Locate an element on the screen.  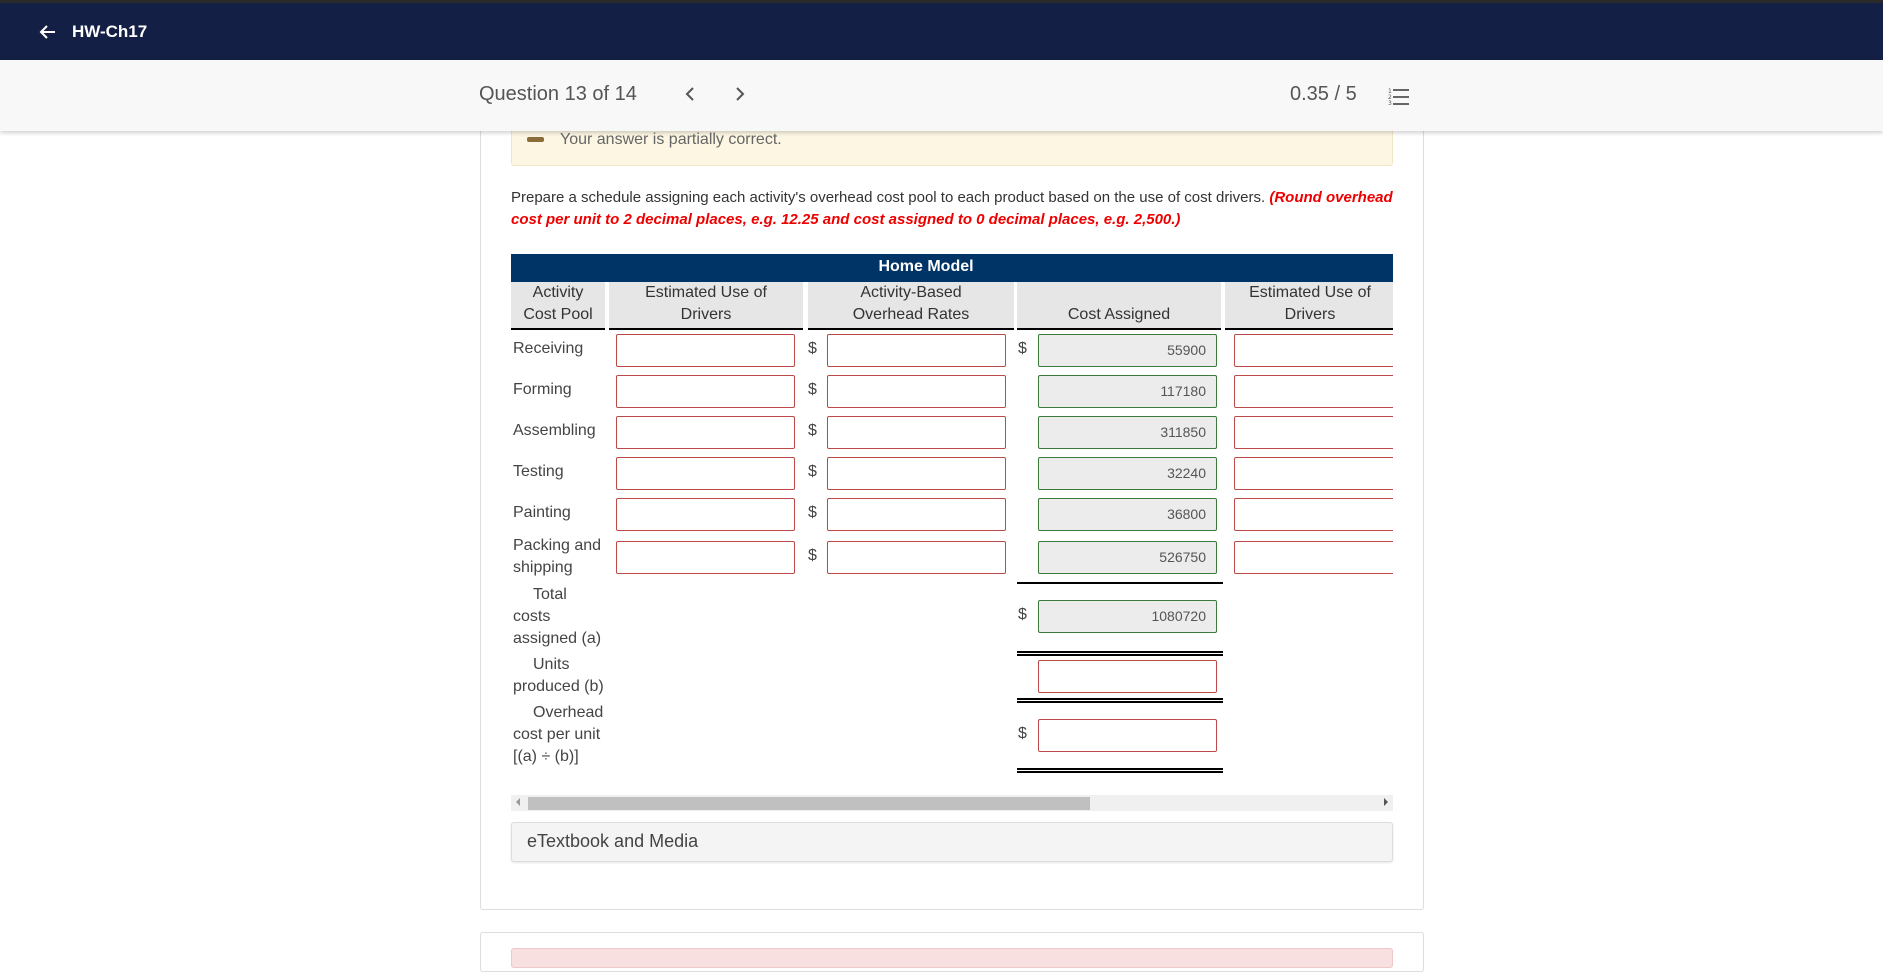
header-text: Activity is located at coordinates (558, 292).